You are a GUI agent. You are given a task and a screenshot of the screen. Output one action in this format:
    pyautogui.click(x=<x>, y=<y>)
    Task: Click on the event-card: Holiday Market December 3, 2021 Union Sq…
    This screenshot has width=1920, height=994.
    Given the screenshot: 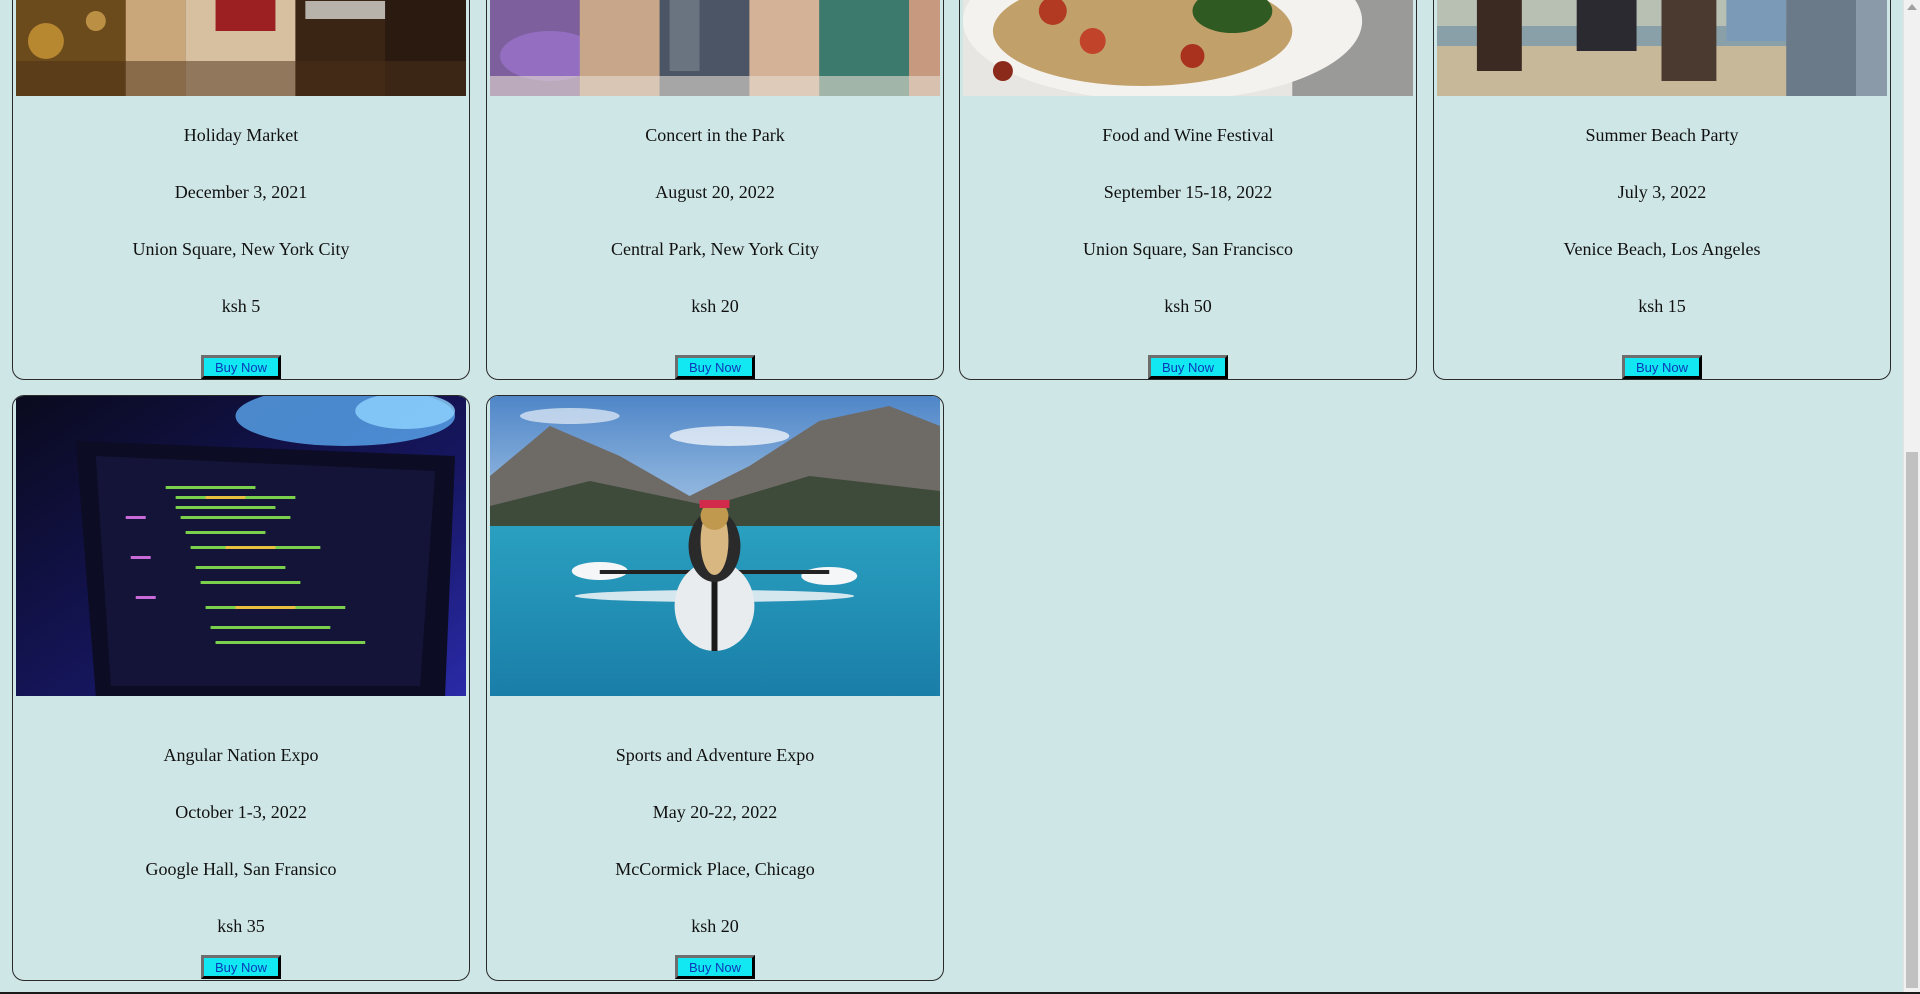 What is the action you would take?
    pyautogui.click(x=241, y=190)
    